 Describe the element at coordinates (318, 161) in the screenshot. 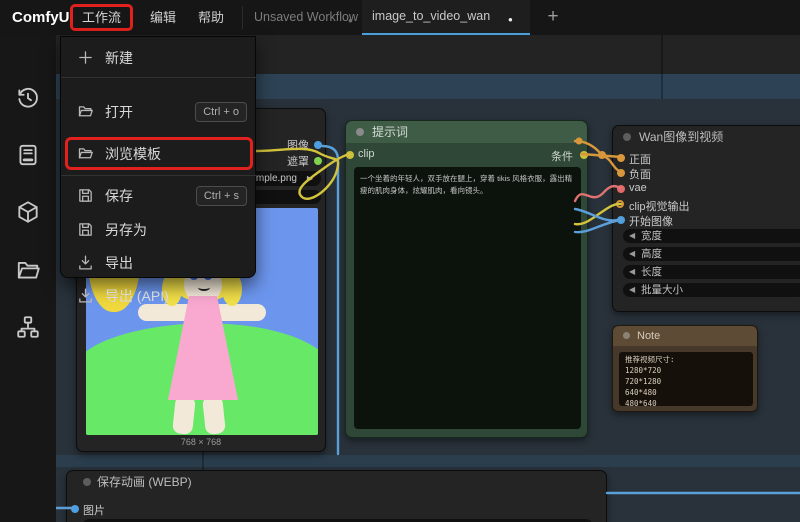

I see `output-mask-dot` at that location.